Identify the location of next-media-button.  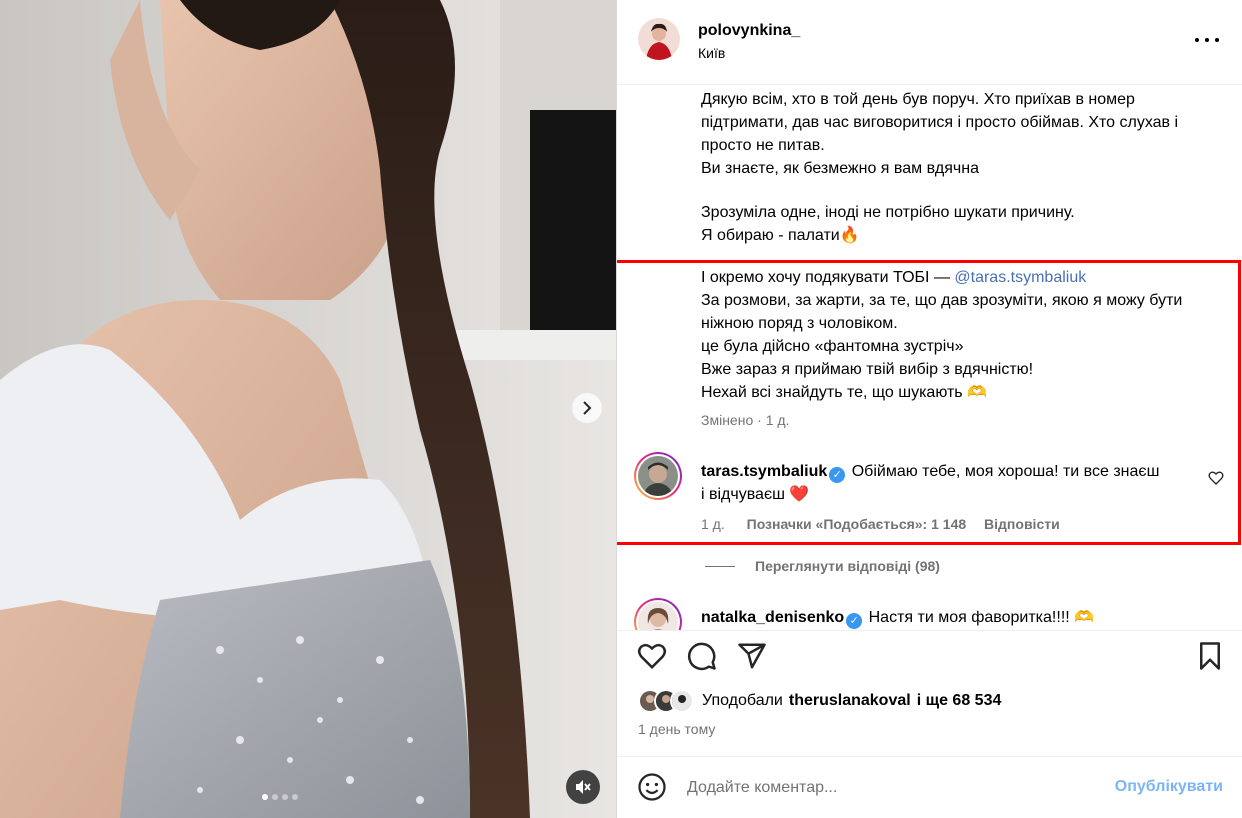
(587, 408).